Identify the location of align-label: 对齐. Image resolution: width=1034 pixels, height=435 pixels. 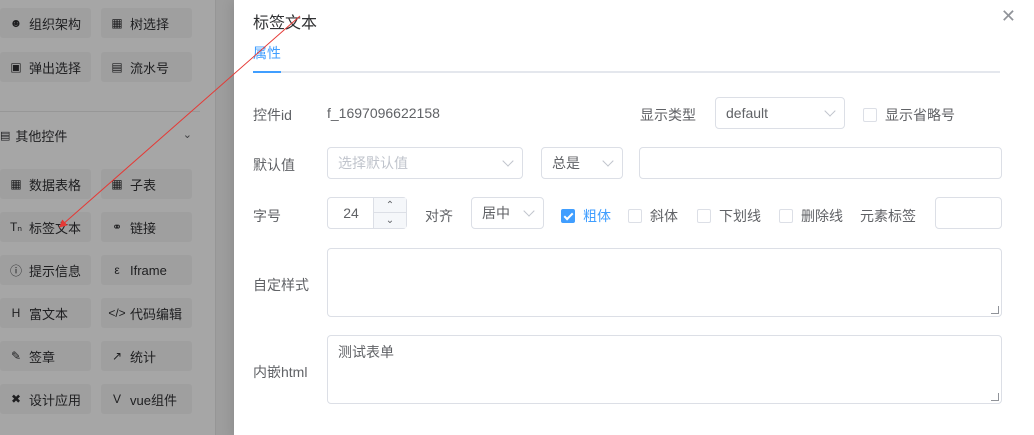
(439, 216).